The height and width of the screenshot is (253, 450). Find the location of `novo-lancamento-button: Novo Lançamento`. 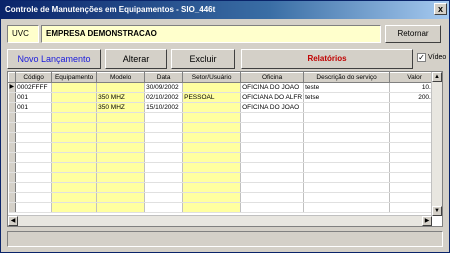

novo-lancamento-button: Novo Lançamento is located at coordinates (54, 59).